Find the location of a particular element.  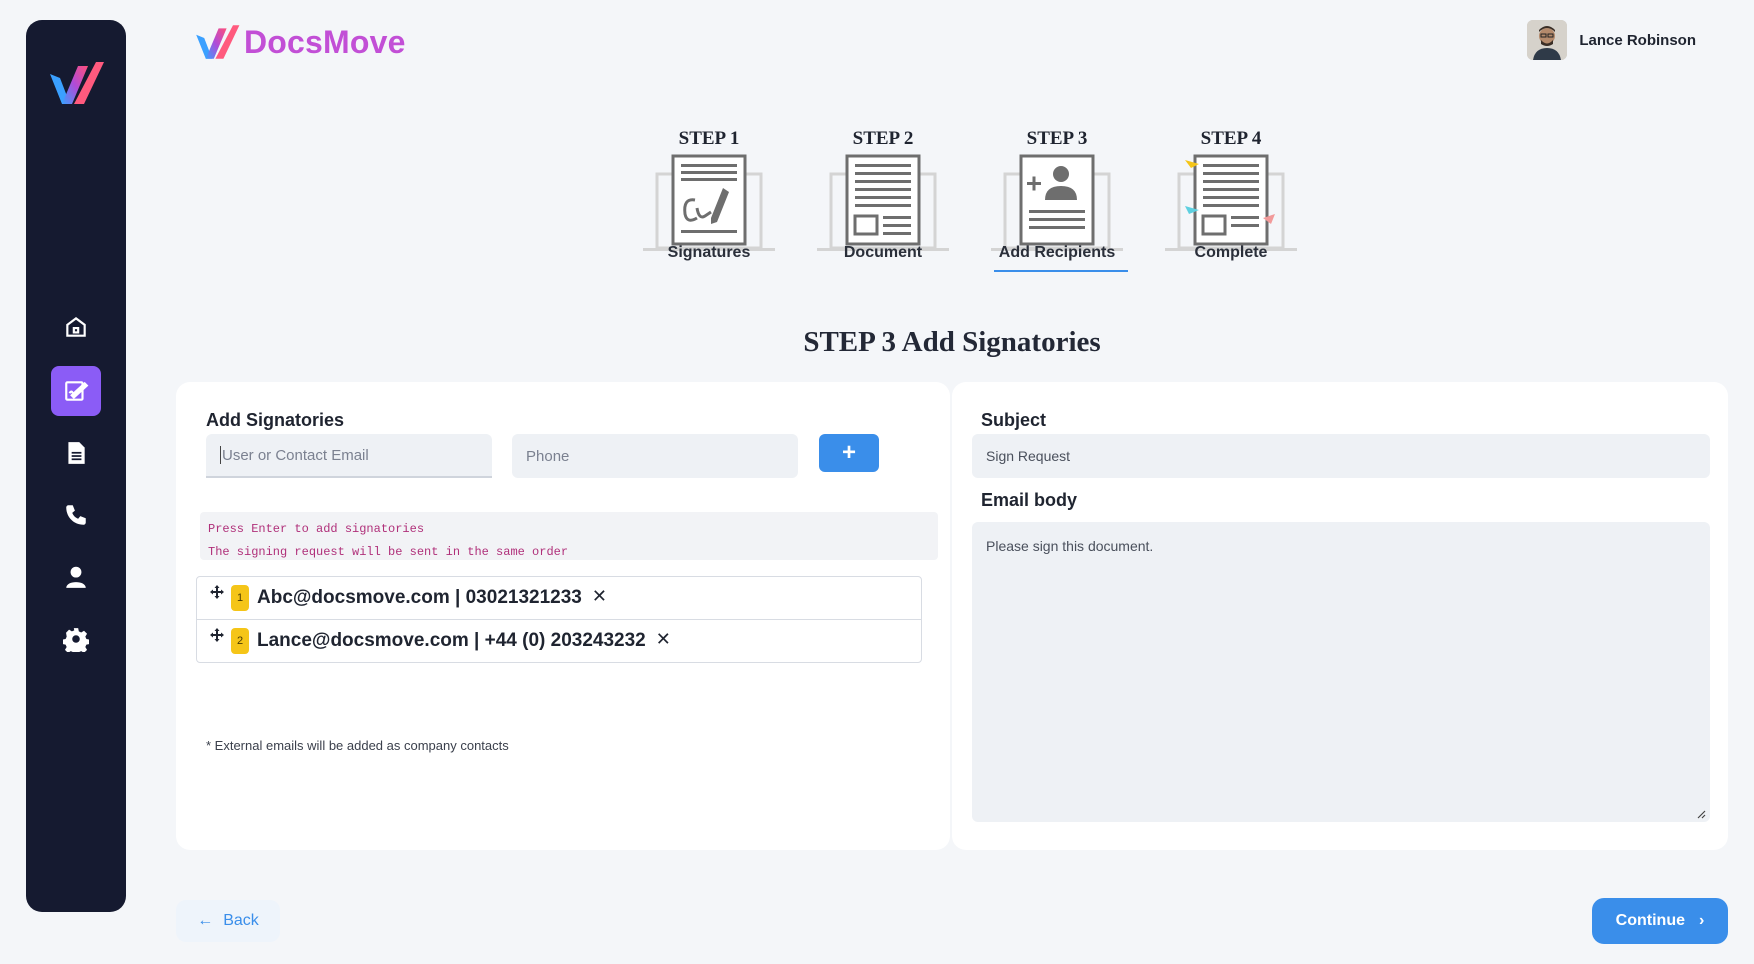

text-caret is located at coordinates (220, 455).